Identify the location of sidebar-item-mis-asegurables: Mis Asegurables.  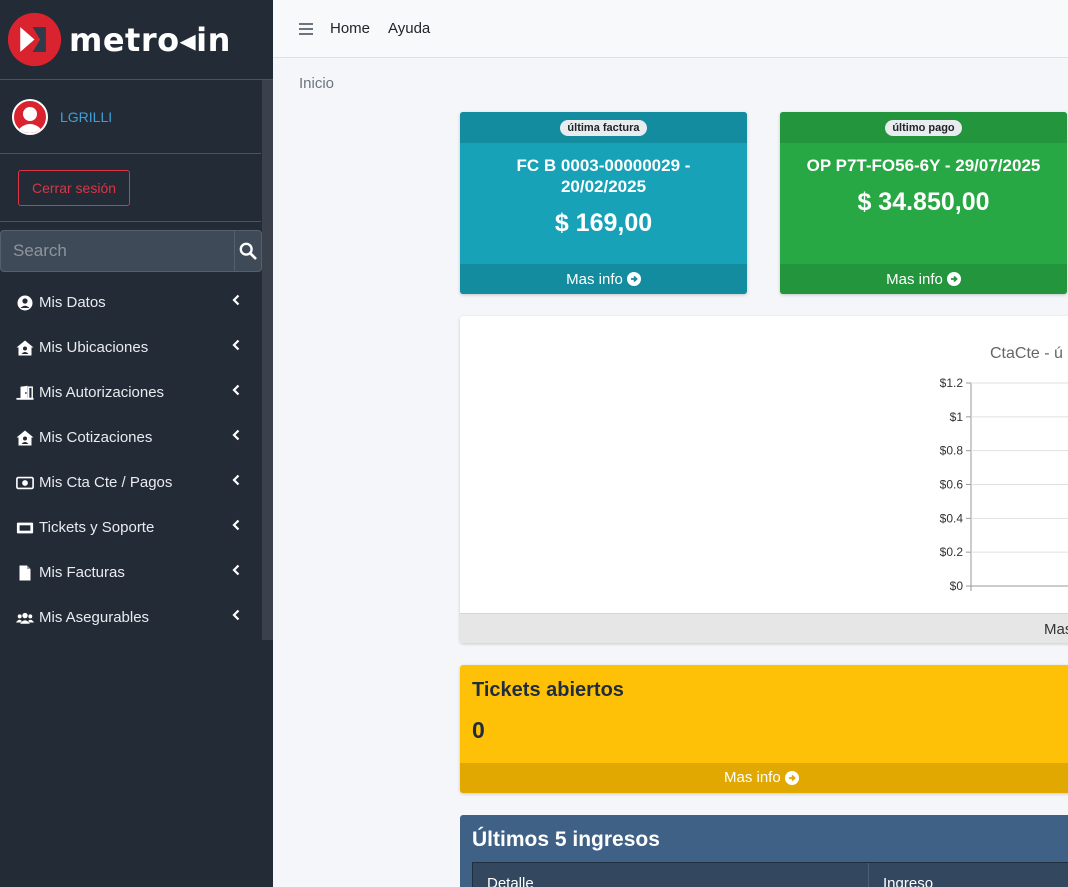
(131, 617).